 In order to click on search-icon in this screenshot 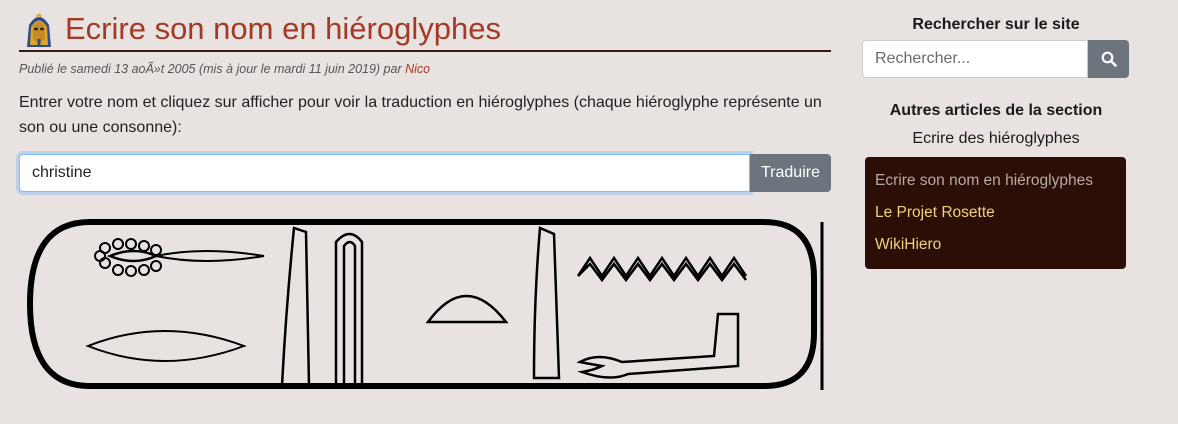, I will do `click(1109, 59)`.